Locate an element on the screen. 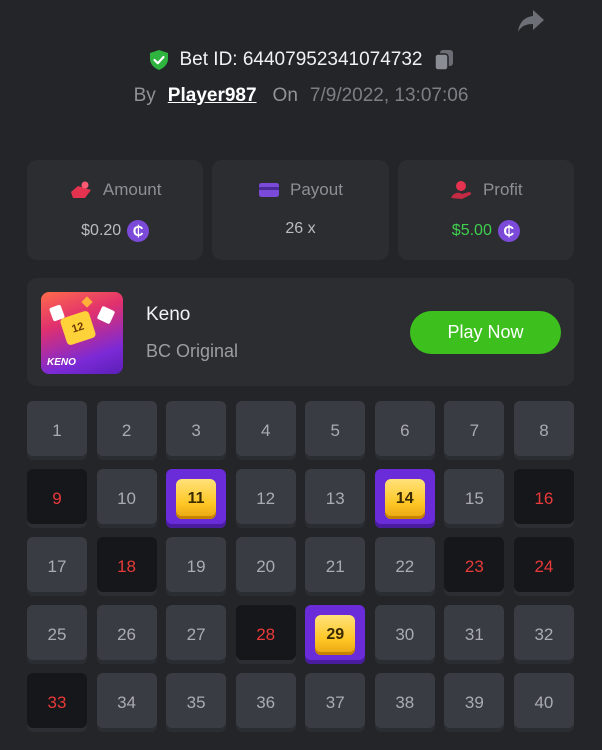 This screenshot has width=602, height=750. keno-cell-1: 1 is located at coordinates (57, 430).